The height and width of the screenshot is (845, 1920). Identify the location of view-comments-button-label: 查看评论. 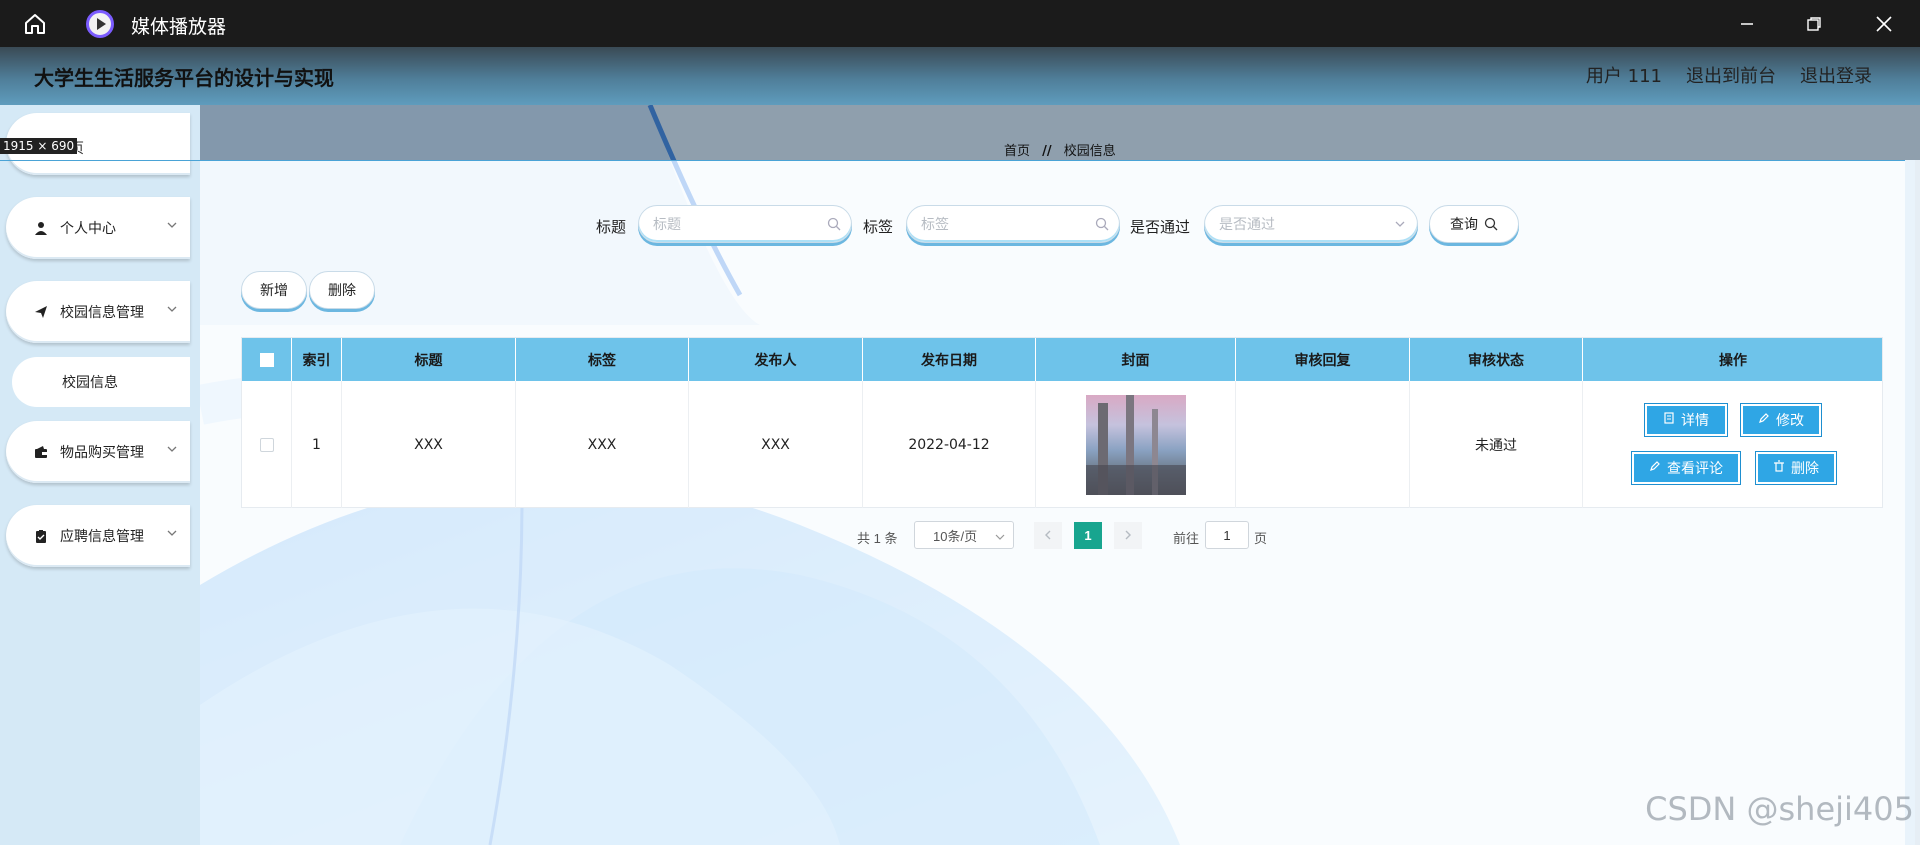
(1695, 469).